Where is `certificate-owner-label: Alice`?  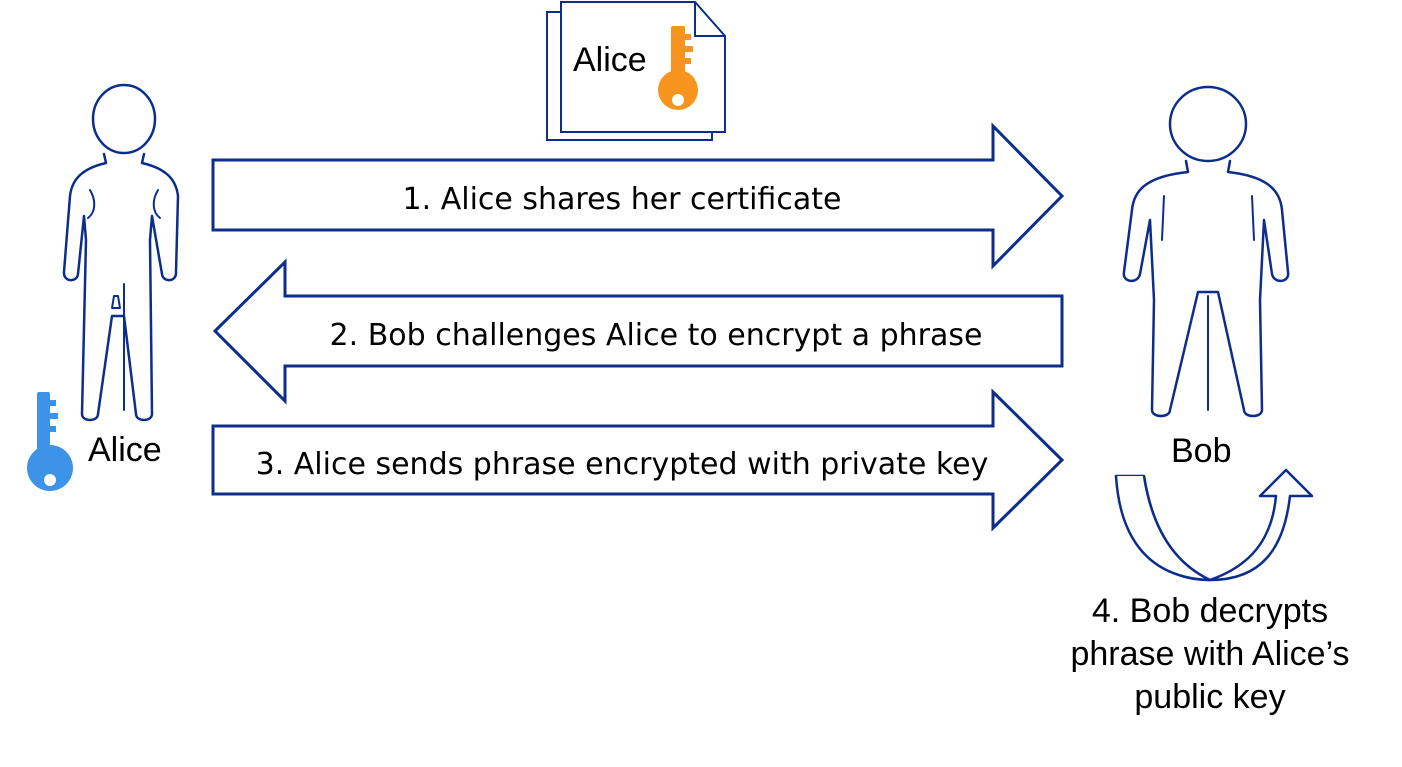 certificate-owner-label: Alice is located at coordinates (610, 60).